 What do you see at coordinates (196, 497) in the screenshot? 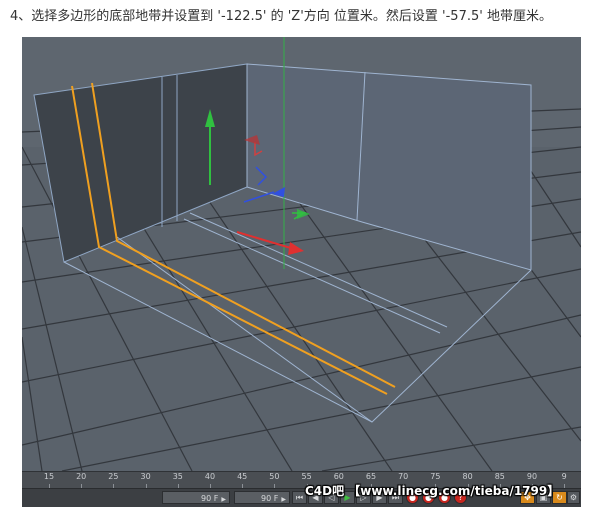
I see `start-frame-field: 90 F ▶` at bounding box center [196, 497].